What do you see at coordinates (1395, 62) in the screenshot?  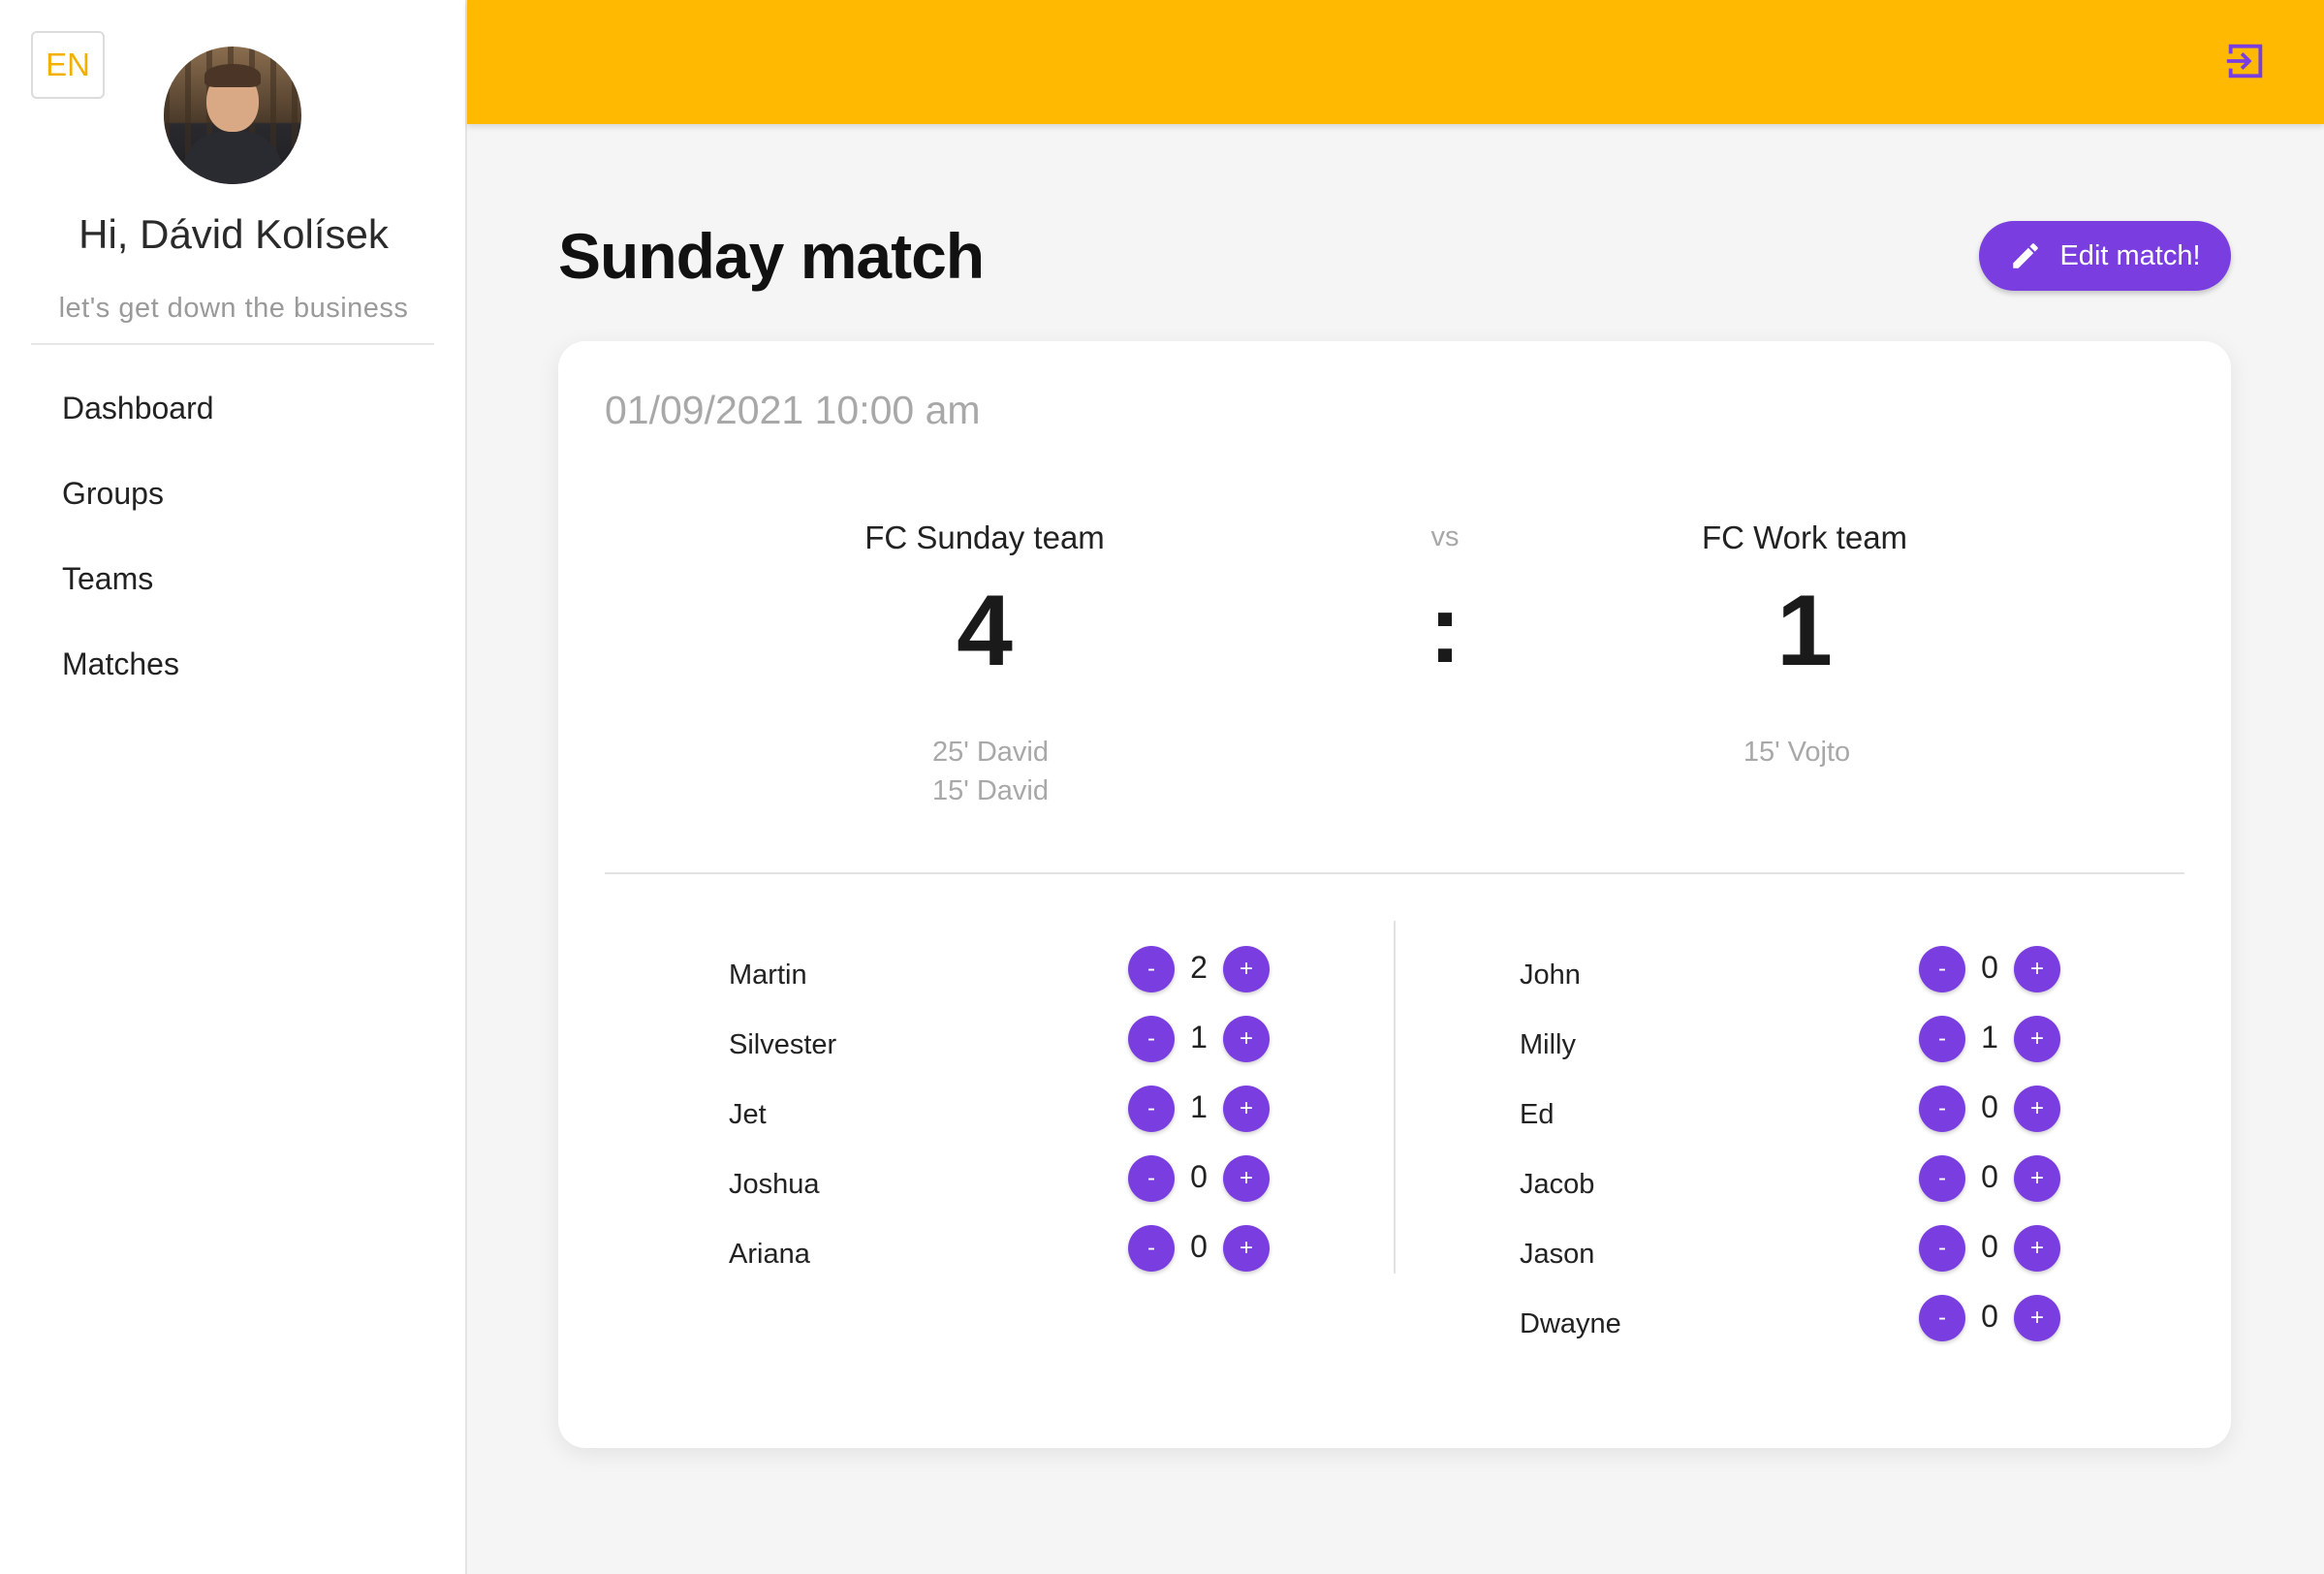 I see `top-bar` at bounding box center [1395, 62].